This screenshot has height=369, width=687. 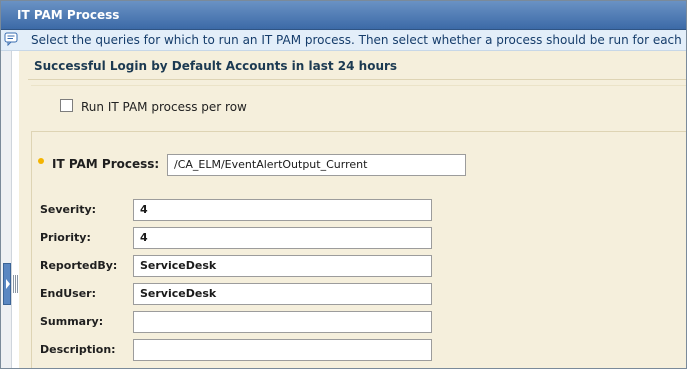 I want to click on required-indicator-icon, so click(x=41, y=161).